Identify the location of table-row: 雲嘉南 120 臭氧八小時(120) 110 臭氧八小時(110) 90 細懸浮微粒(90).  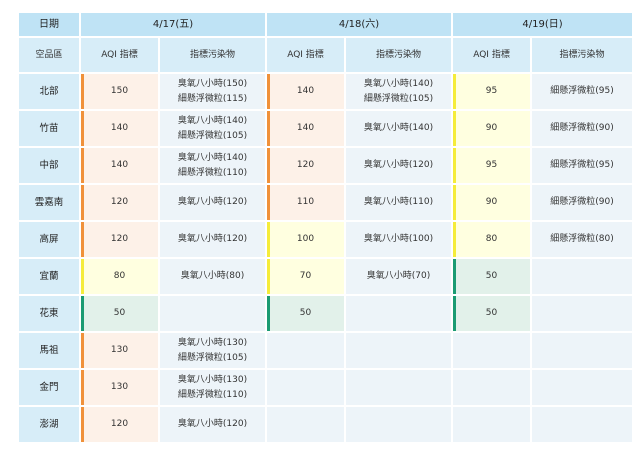
(326, 202).